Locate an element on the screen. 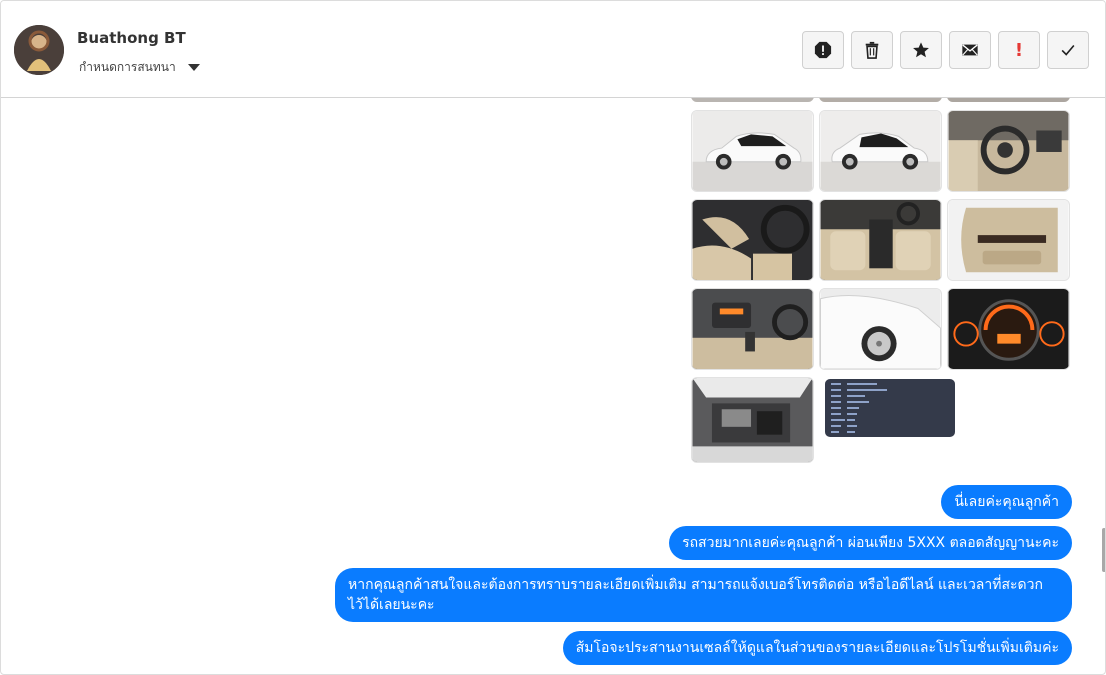 This screenshot has height=675, width=1106. assign-label: กำหนดการสนทนา is located at coordinates (127, 67).